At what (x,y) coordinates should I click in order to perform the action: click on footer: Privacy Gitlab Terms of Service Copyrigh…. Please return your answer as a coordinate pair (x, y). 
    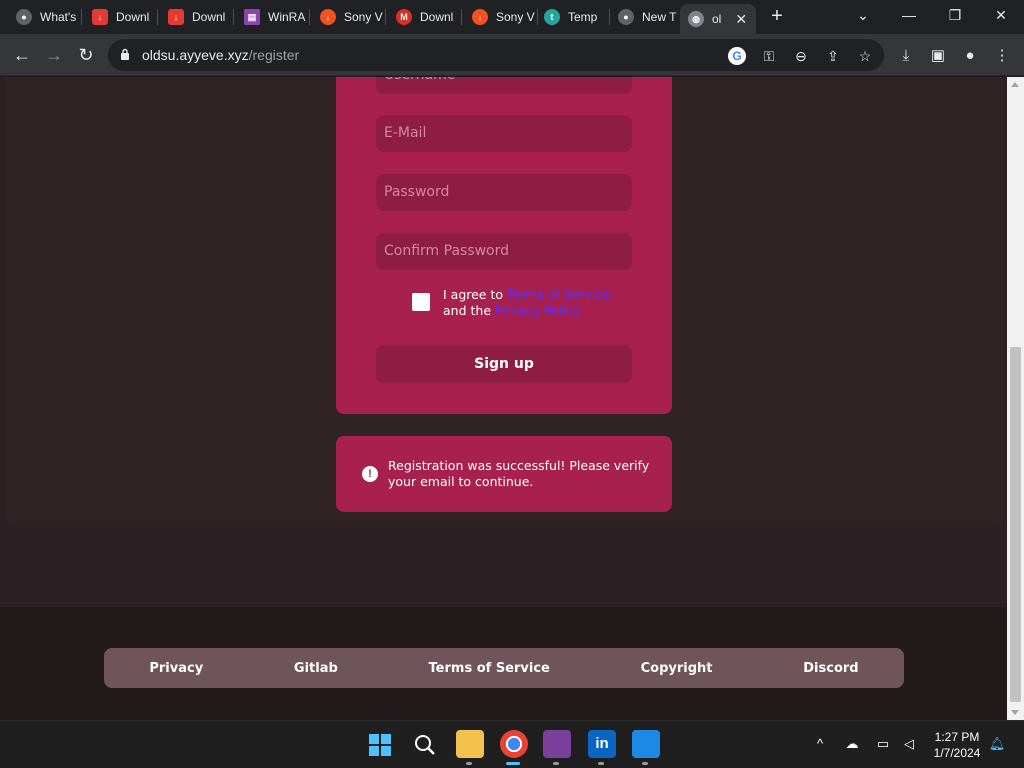
    Looking at the image, I should click on (503, 663).